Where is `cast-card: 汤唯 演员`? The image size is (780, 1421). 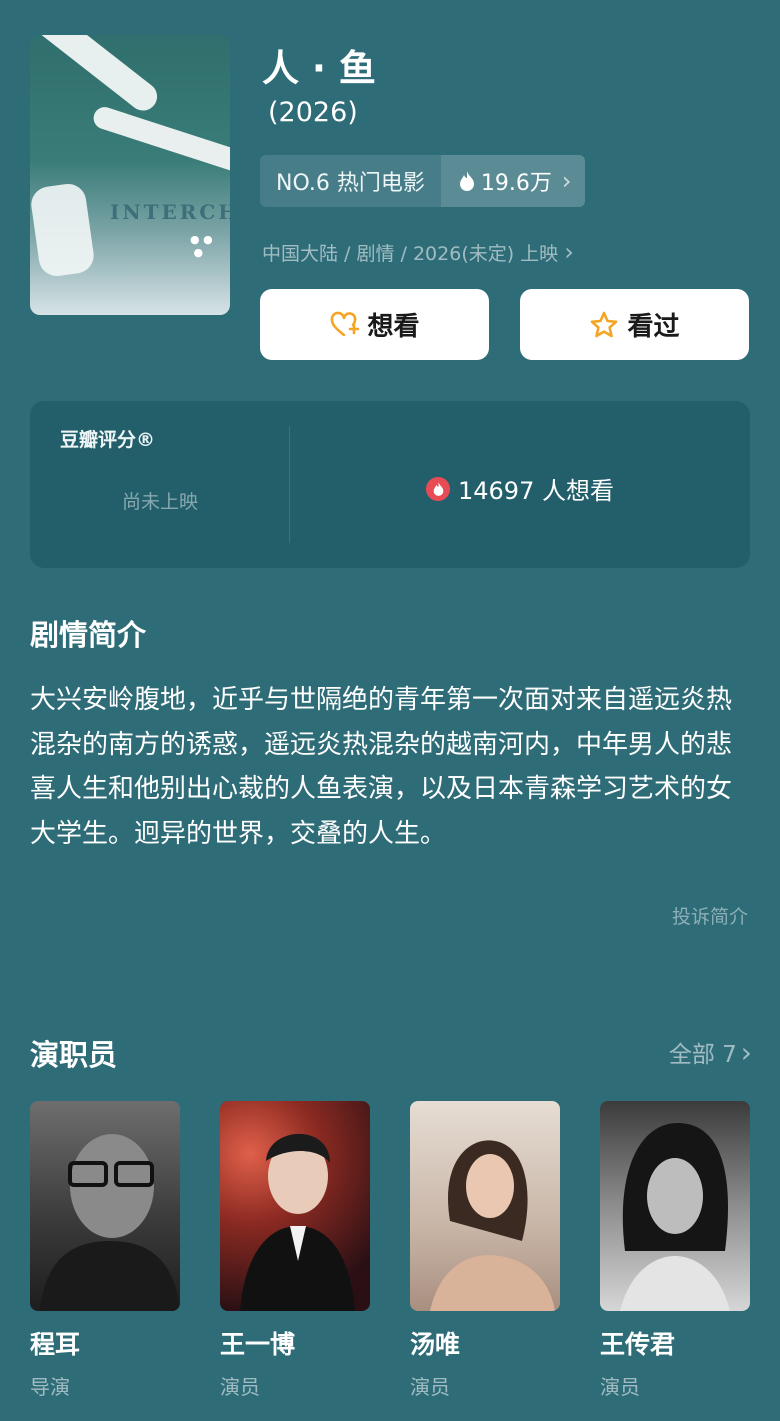 cast-card: 汤唯 演员 is located at coordinates (485, 1250).